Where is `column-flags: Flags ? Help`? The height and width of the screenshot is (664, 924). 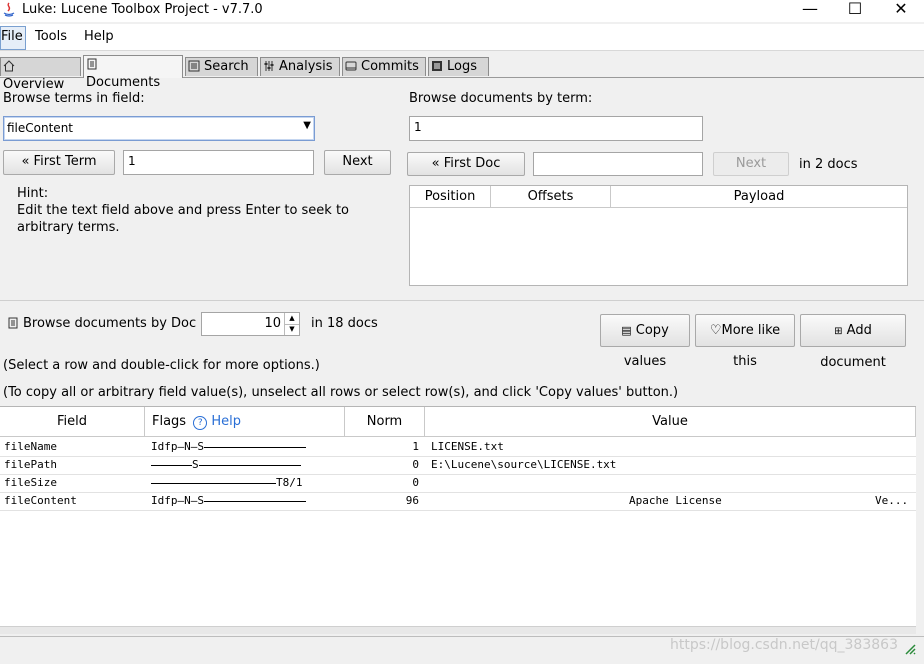
column-flags: Flags ? Help is located at coordinates (245, 422).